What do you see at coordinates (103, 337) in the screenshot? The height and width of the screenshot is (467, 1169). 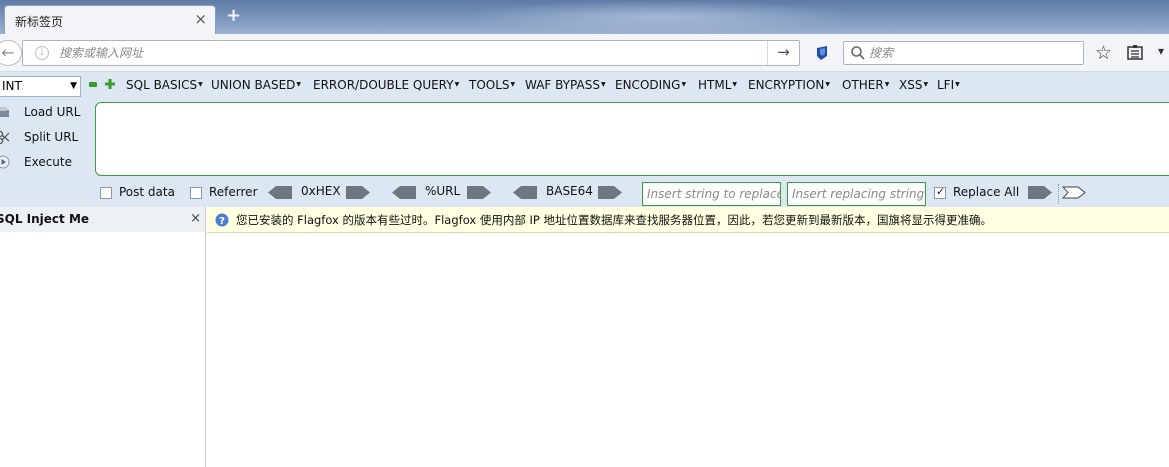 I see `sidebar-panel: SQL Inject Me ×` at bounding box center [103, 337].